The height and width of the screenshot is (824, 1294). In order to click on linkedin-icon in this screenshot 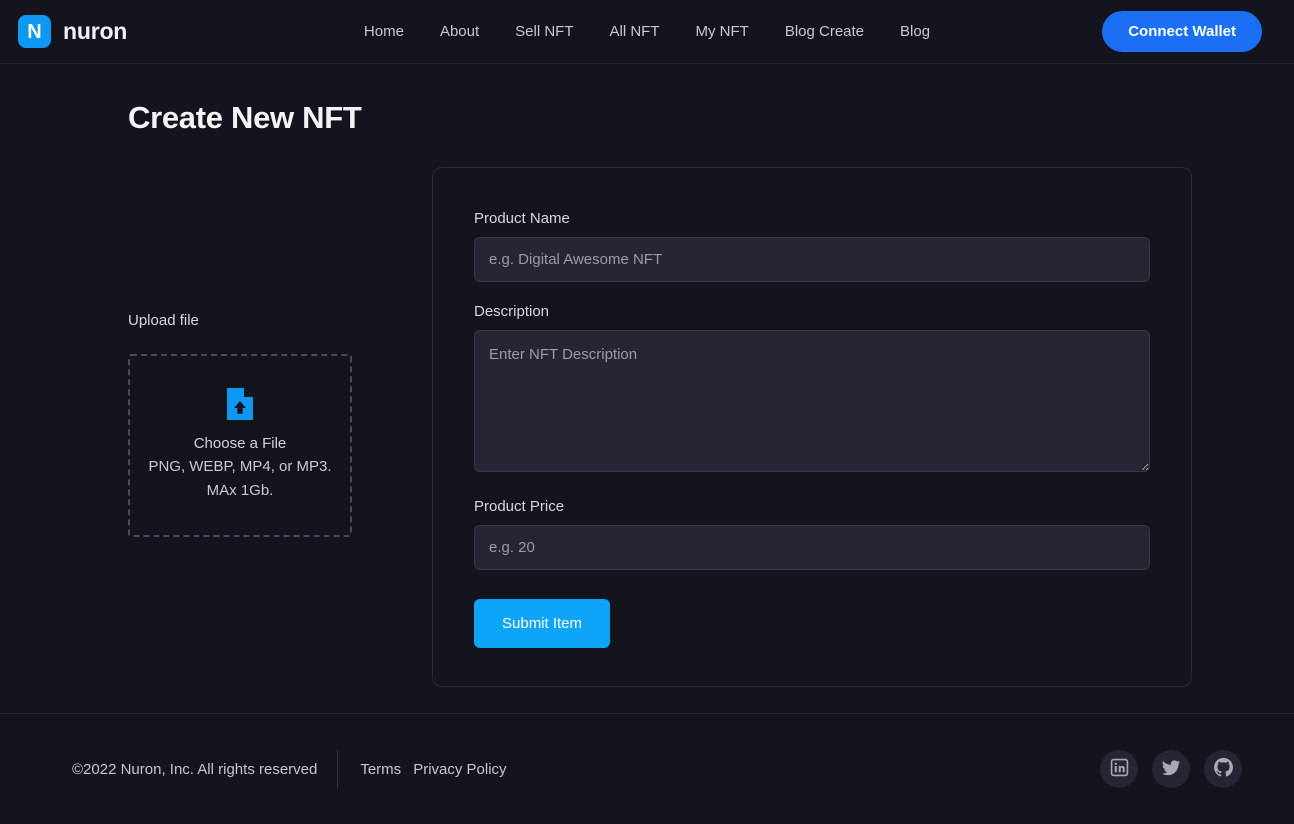, I will do `click(1119, 769)`.